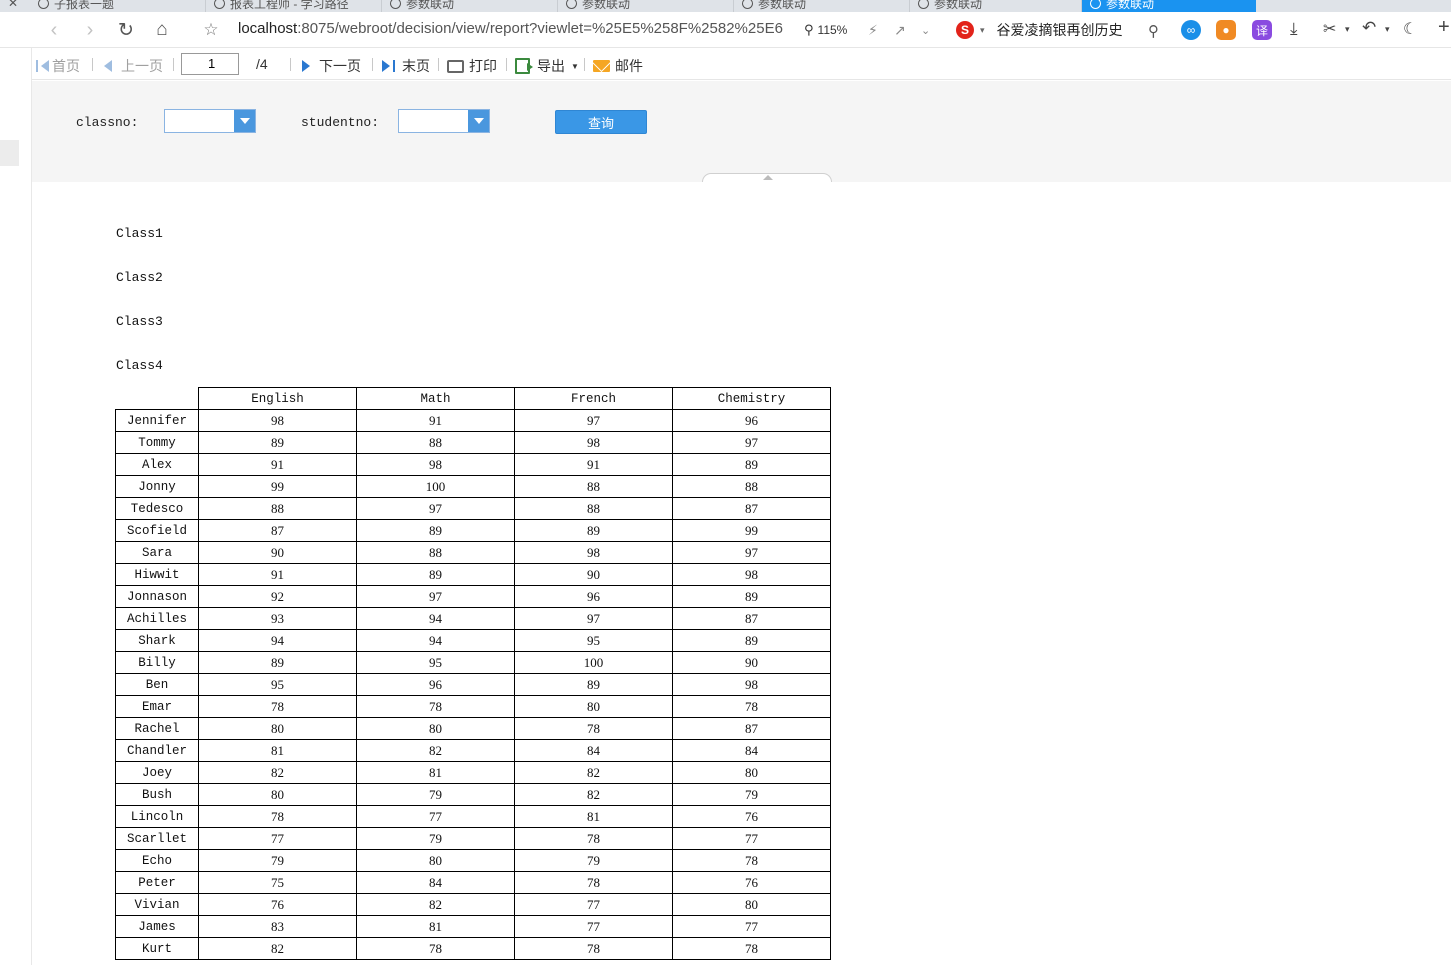 The height and width of the screenshot is (965, 1451). Describe the element at coordinates (294, 6) in the screenshot. I see `browser-tab-2: 报表工程师 - 学习路径` at that location.